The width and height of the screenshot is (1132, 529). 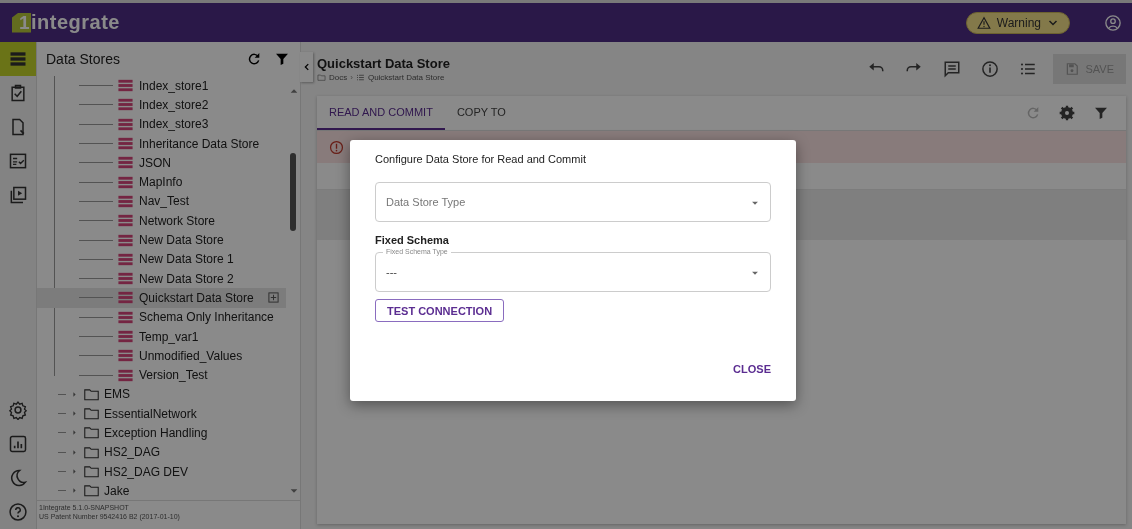 I want to click on tree-item: JSON, so click(x=161, y=163).